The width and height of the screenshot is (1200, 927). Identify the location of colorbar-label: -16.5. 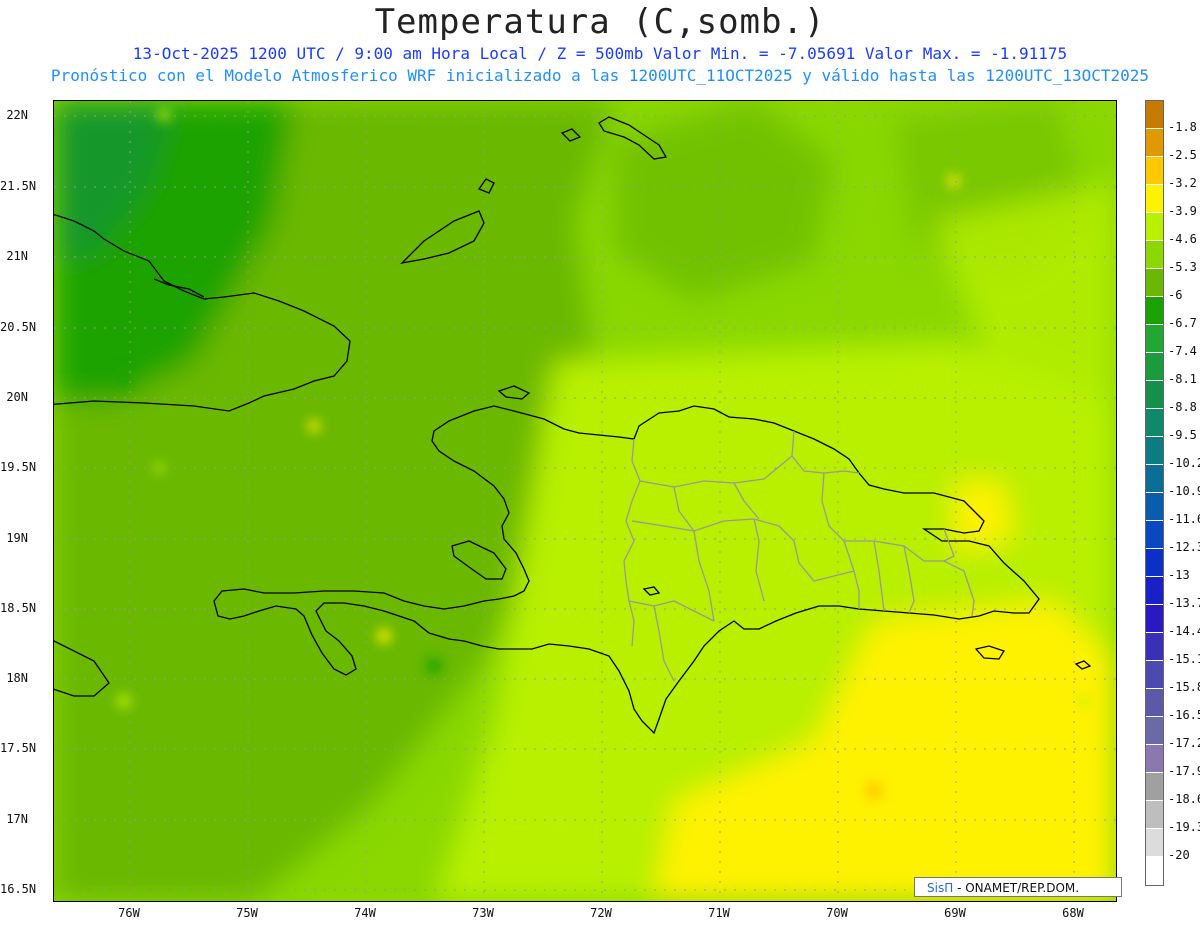
(1184, 715).